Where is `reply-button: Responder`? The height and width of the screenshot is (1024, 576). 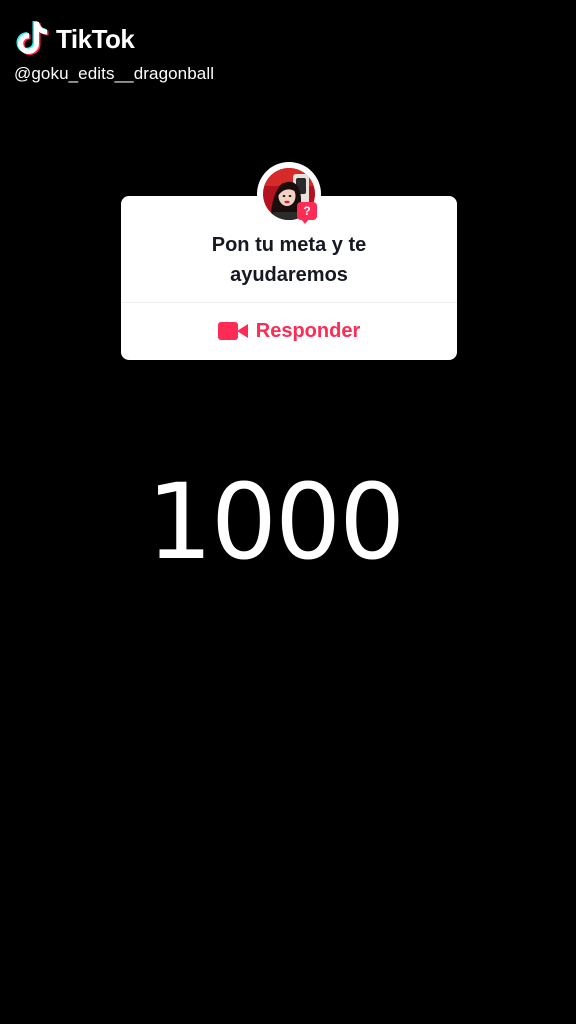
reply-button: Responder is located at coordinates (289, 331).